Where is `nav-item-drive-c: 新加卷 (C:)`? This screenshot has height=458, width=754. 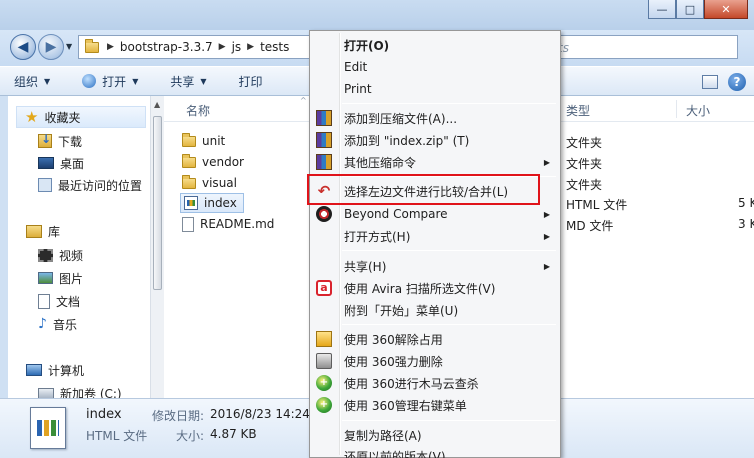 nav-item-drive-c: 新加卷 (C:) is located at coordinates (80, 390).